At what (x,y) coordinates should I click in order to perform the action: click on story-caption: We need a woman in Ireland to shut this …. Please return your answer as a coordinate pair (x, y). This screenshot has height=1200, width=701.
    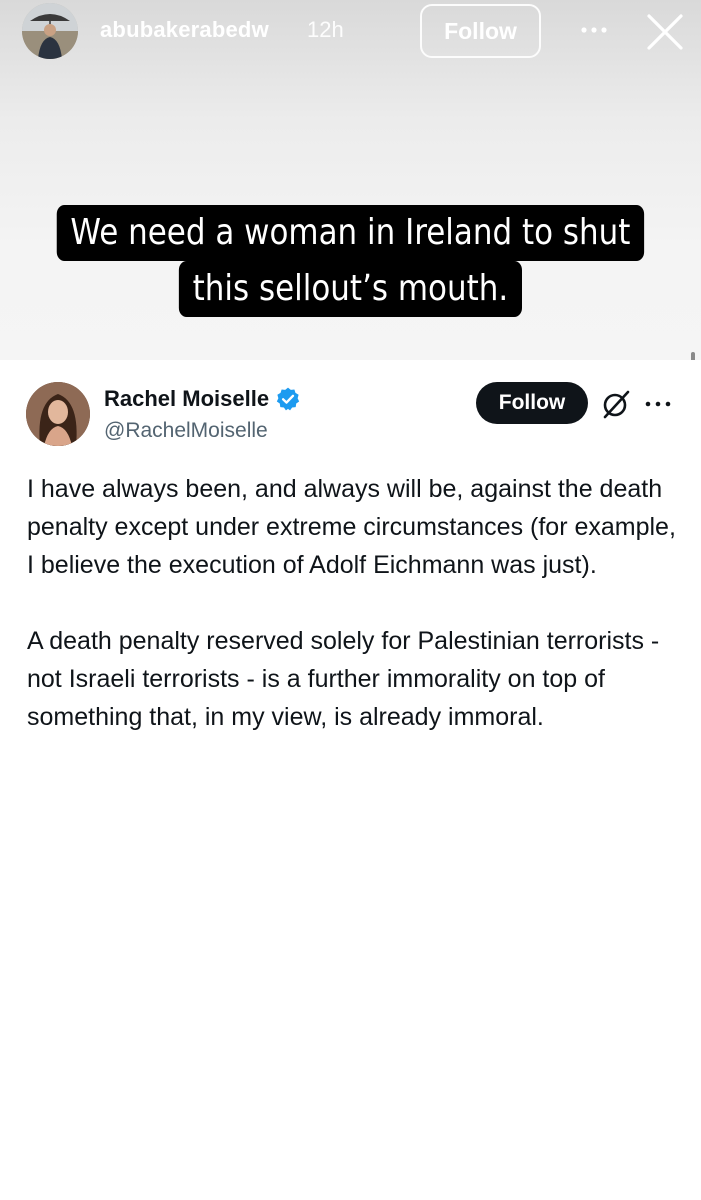
    Looking at the image, I should click on (350, 261).